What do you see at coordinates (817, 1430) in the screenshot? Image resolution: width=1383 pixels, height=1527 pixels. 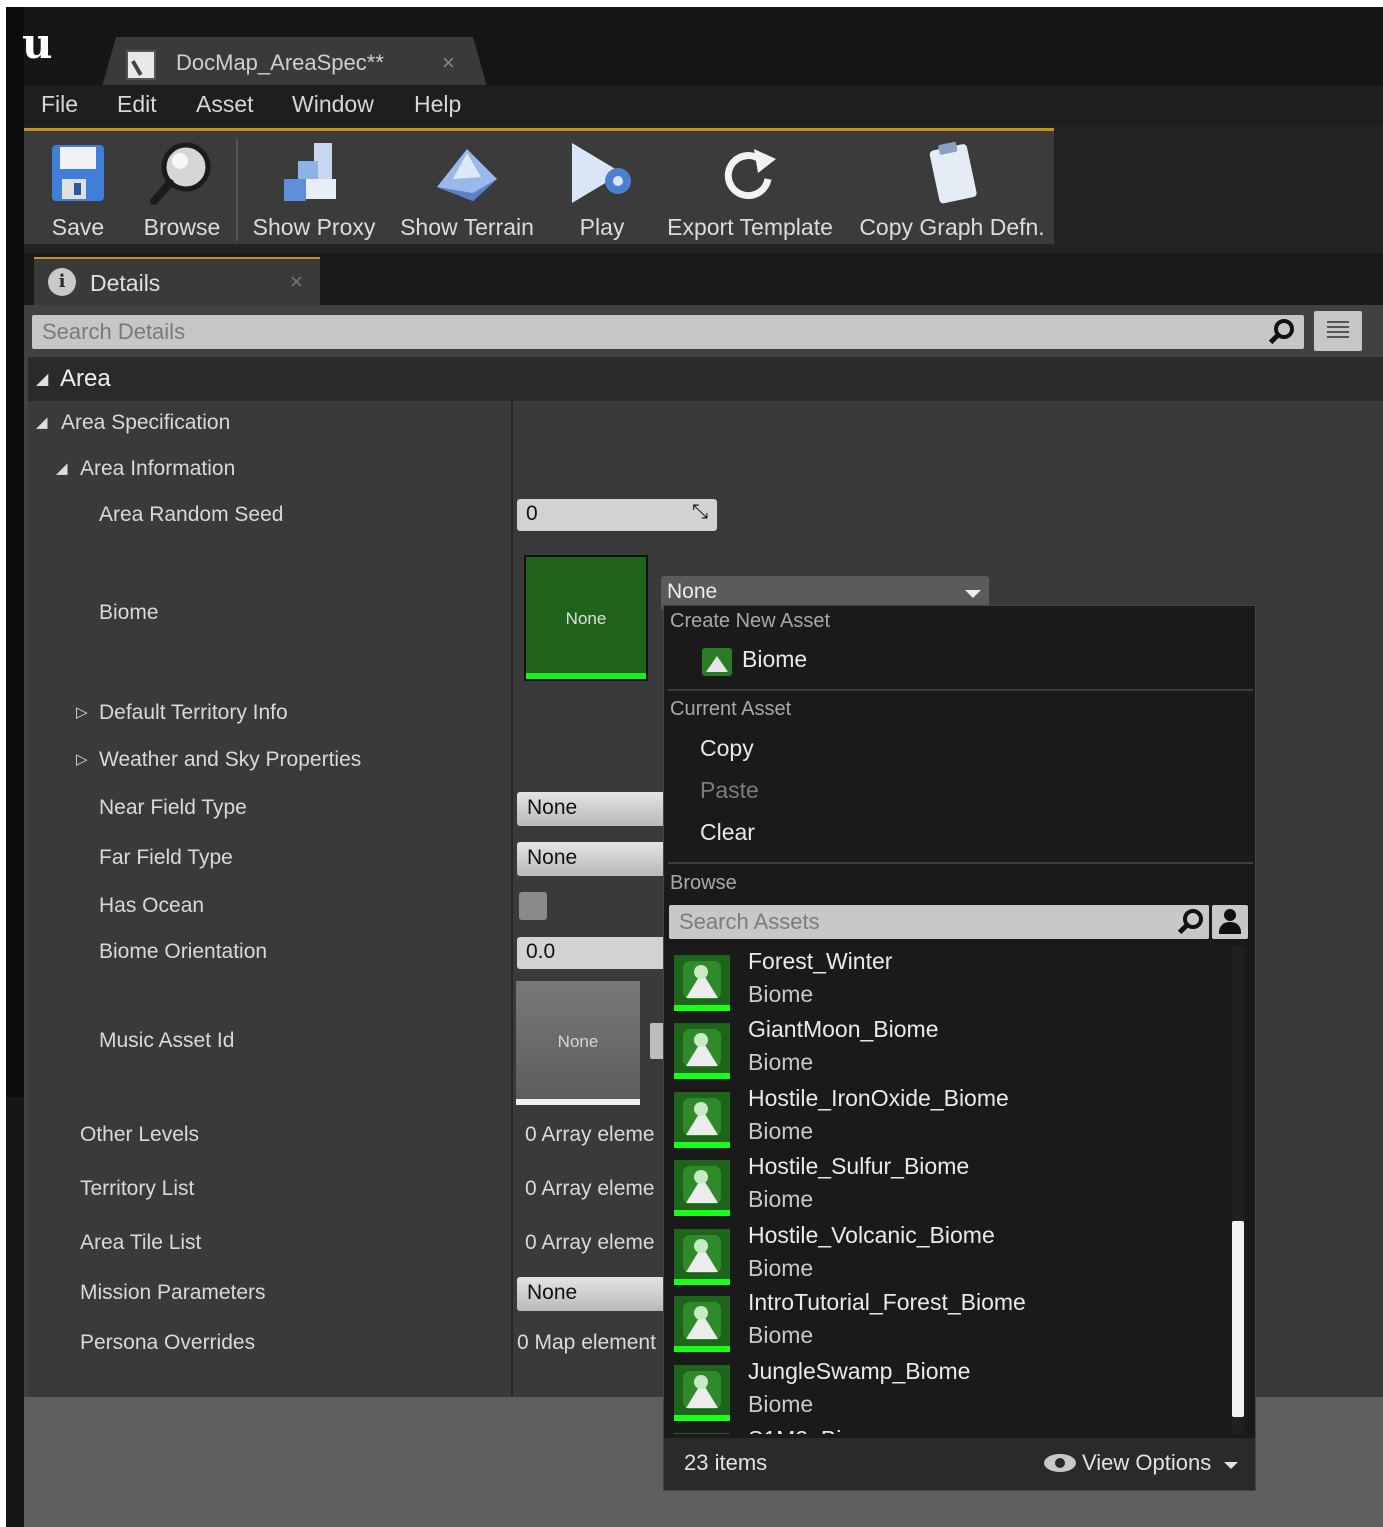 I see `asset-name: S1M2_Biome` at bounding box center [817, 1430].